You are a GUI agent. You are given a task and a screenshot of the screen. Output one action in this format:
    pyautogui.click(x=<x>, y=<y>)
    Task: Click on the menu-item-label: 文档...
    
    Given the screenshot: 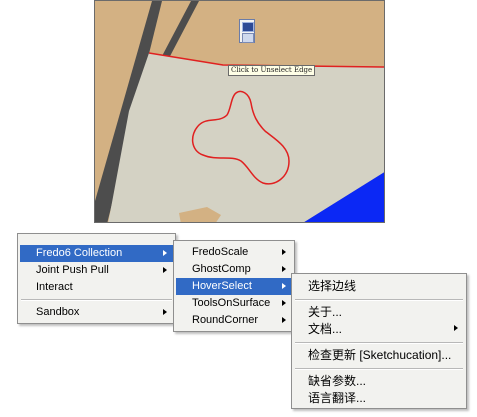 What is the action you would take?
    pyautogui.click(x=325, y=329)
    